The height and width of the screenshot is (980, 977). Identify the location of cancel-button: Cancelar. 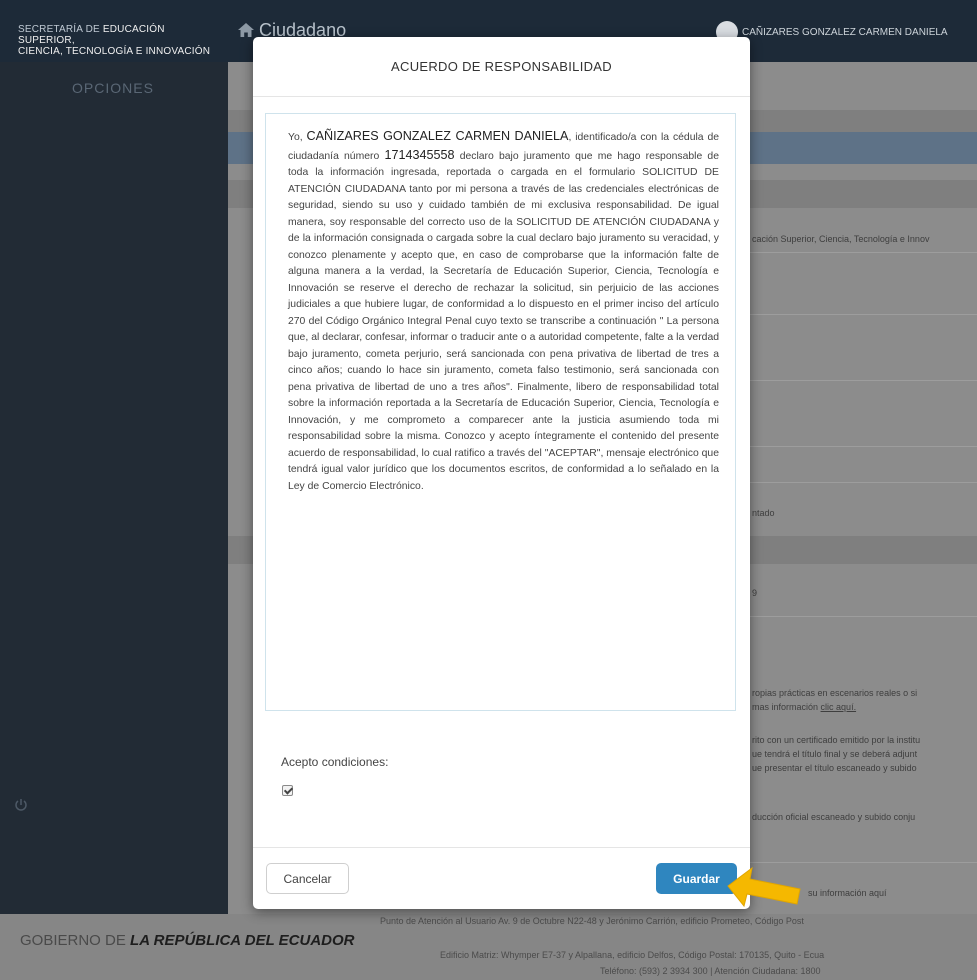
(307, 878).